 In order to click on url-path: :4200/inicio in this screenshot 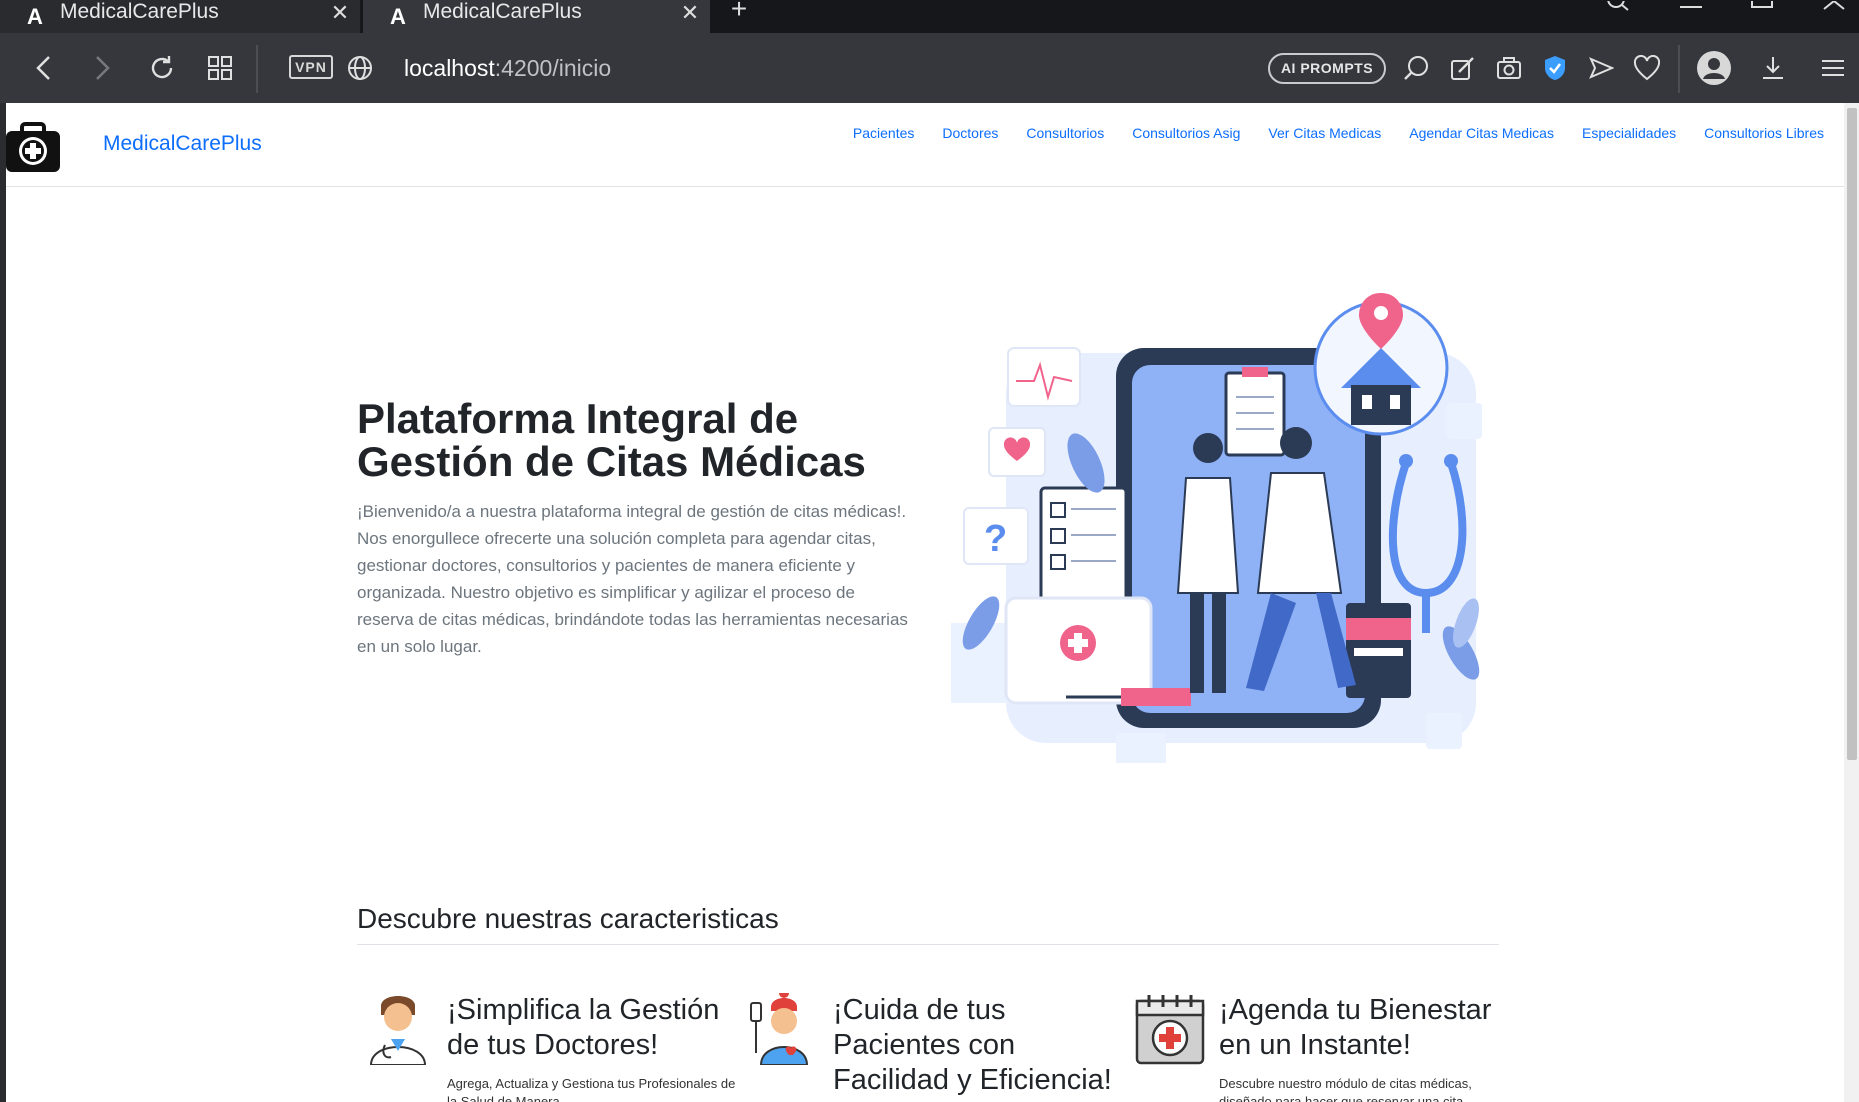, I will do `click(553, 68)`.